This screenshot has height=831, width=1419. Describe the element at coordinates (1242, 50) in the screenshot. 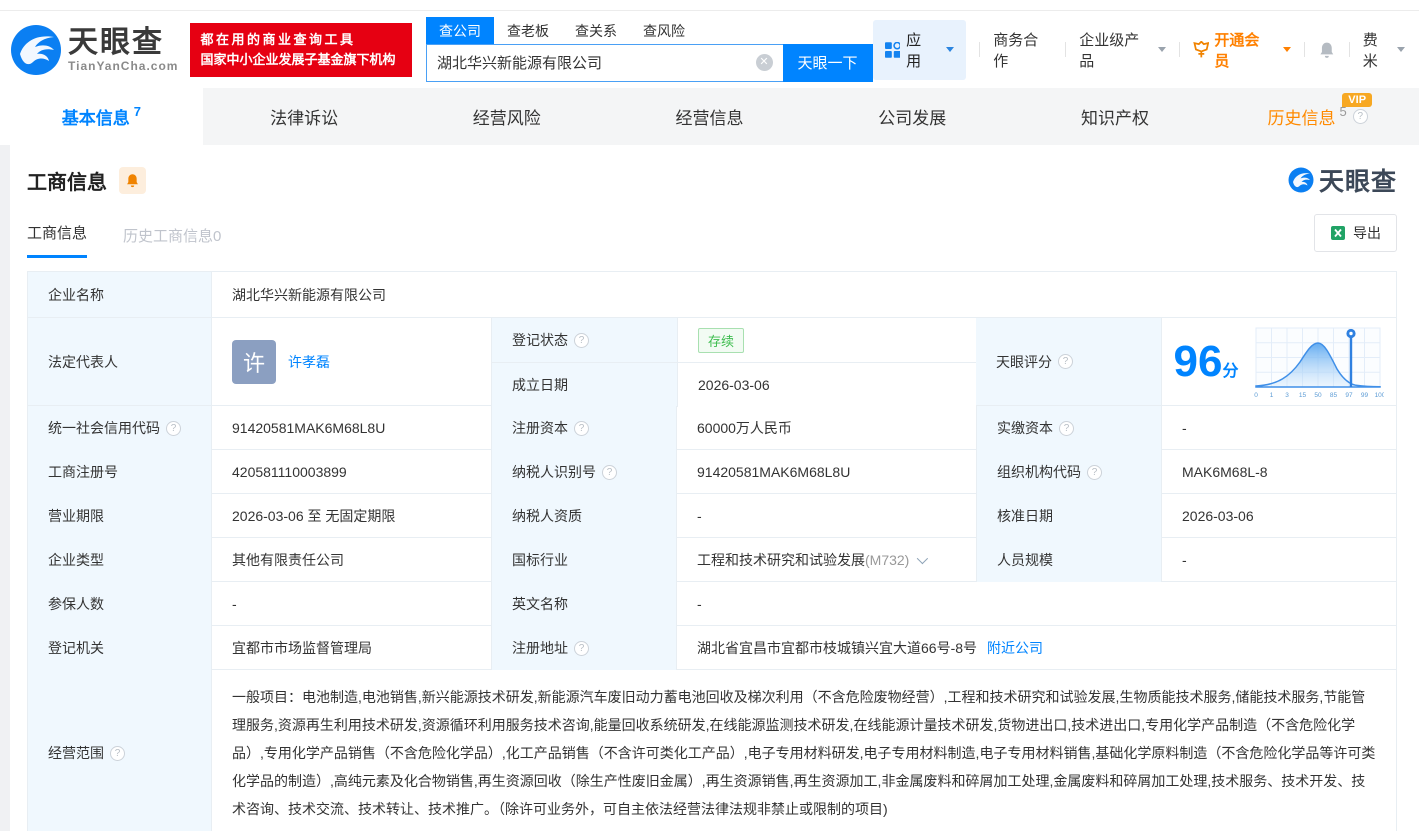

I see `open-vip-button: 开通会员` at that location.